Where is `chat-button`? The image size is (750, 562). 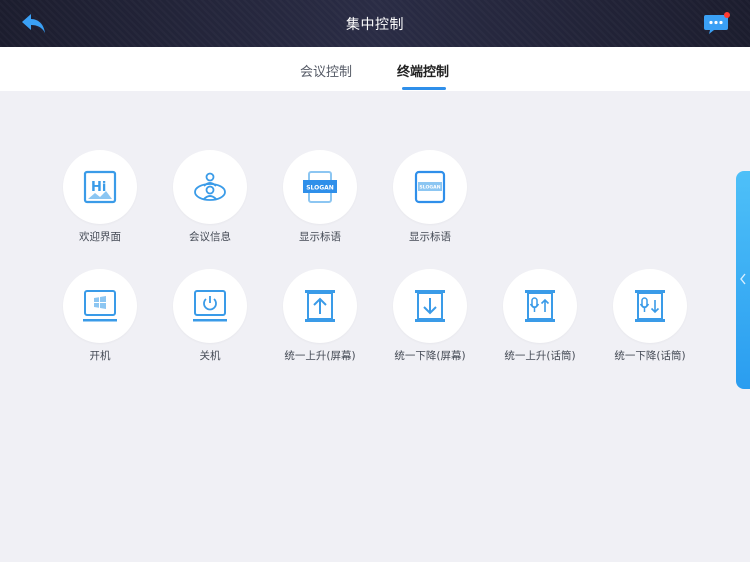
chat-button is located at coordinates (717, 24).